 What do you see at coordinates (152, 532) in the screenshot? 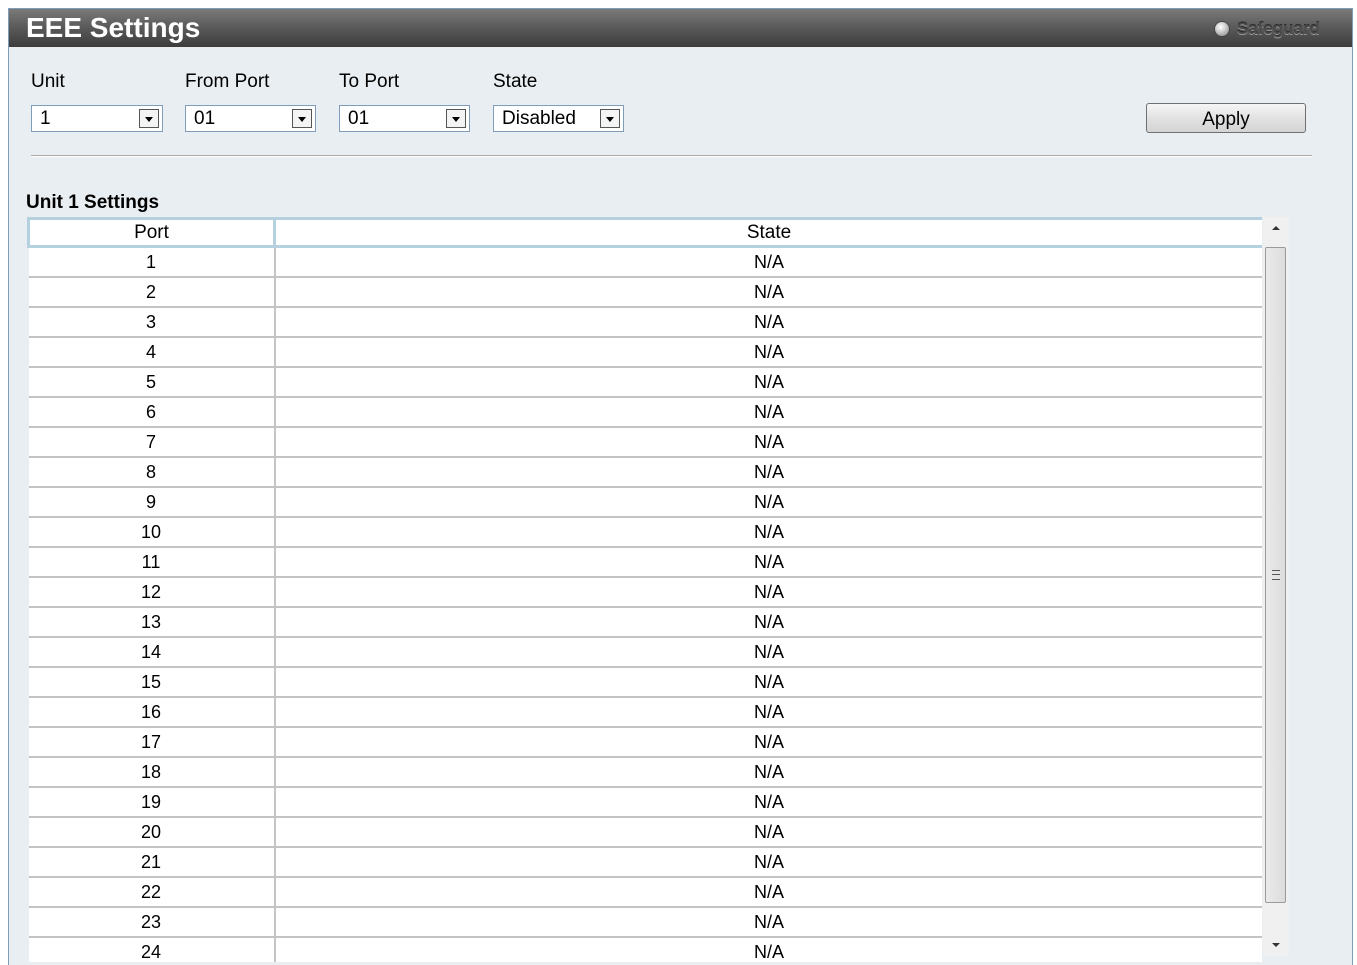
I see `port-cell: 10` at bounding box center [152, 532].